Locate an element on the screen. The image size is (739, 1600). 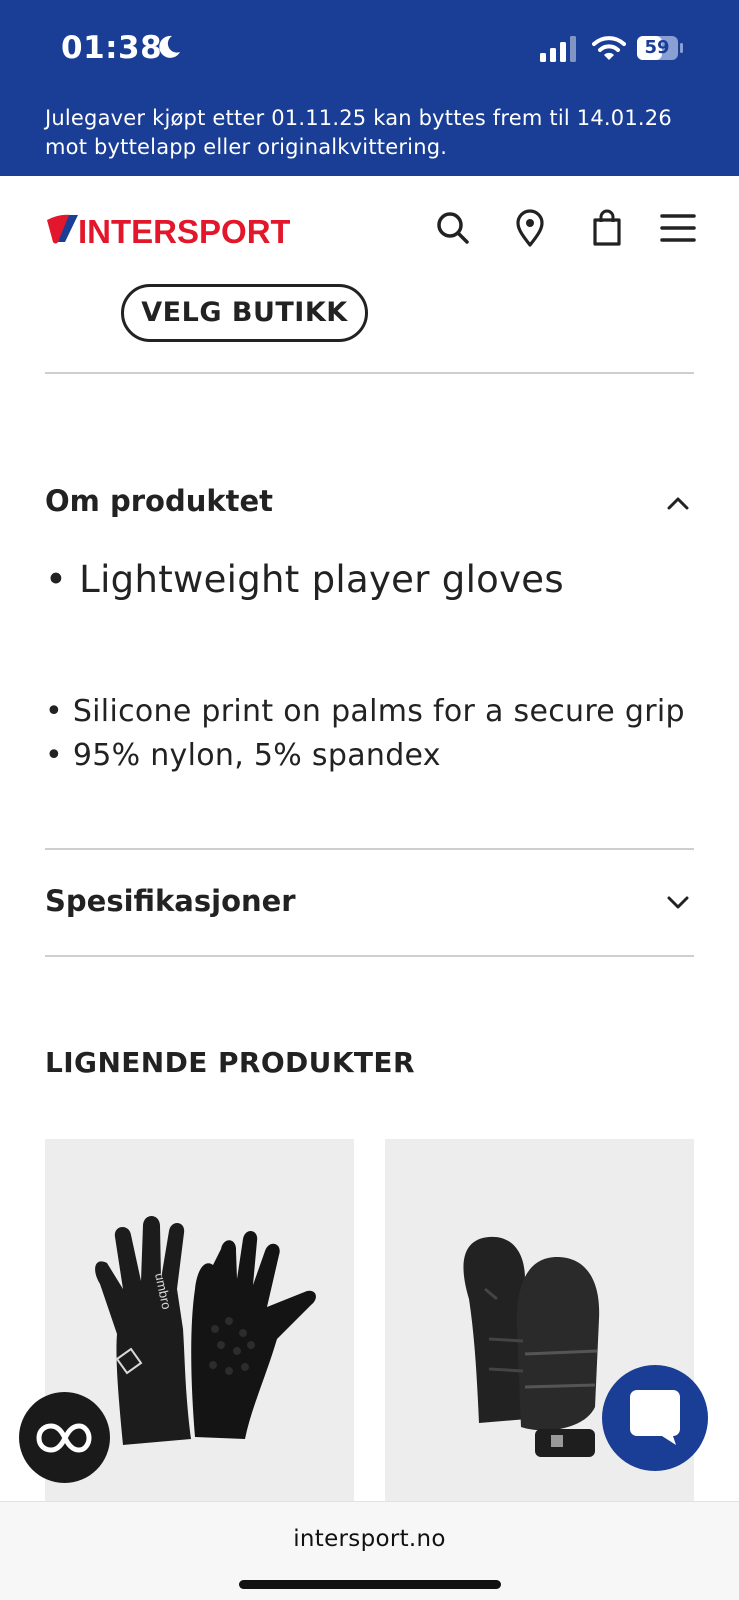
site-header: INTERSPORT is located at coordinates (369, 227).